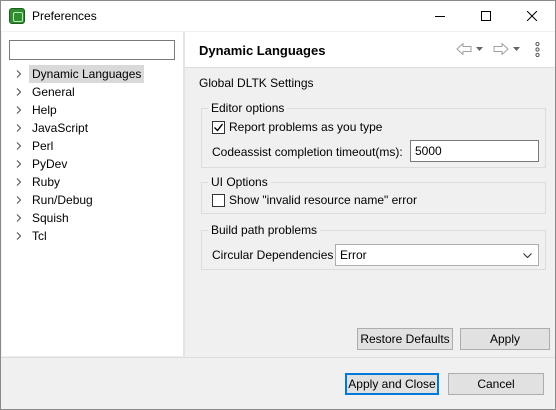 The width and height of the screenshot is (556, 410). Describe the element at coordinates (278, 357) in the screenshot. I see `footer-divider` at that location.